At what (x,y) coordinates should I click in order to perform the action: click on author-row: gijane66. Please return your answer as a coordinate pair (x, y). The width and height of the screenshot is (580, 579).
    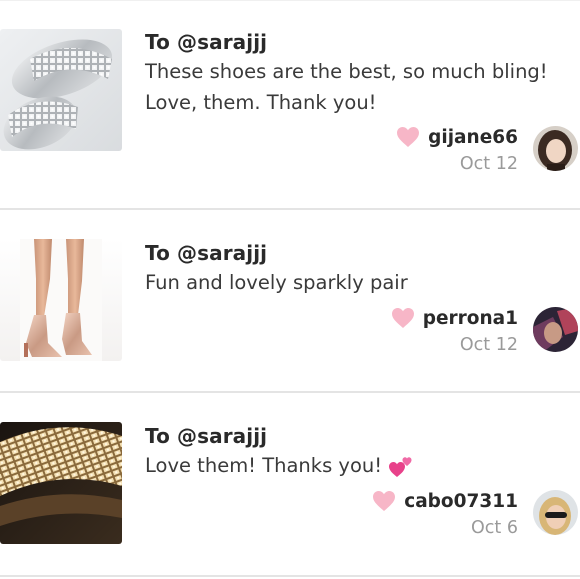
    Looking at the image, I should click on (457, 137).